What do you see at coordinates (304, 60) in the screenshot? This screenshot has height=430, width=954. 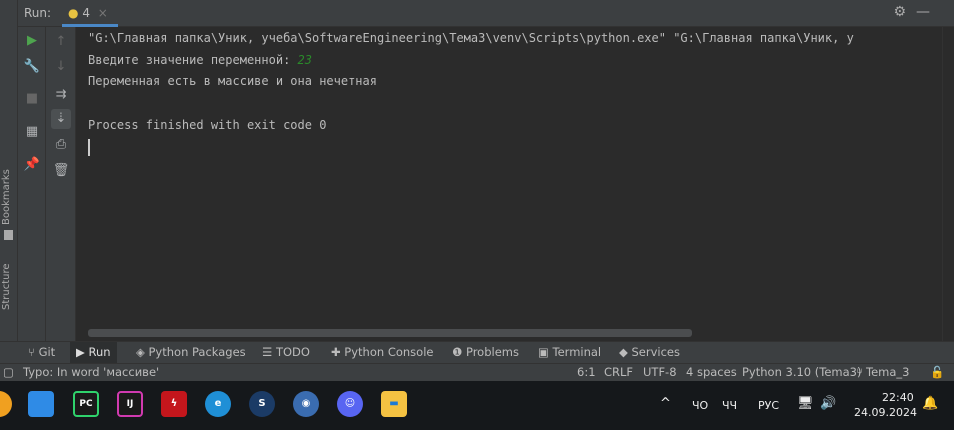 I see `user-input: 23` at bounding box center [304, 60].